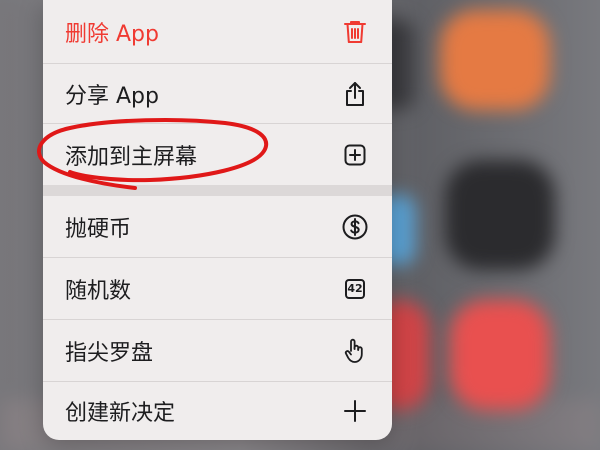 The width and height of the screenshot is (600, 450). What do you see at coordinates (355, 227) in the screenshot?
I see `dollar-circle-icon` at bounding box center [355, 227].